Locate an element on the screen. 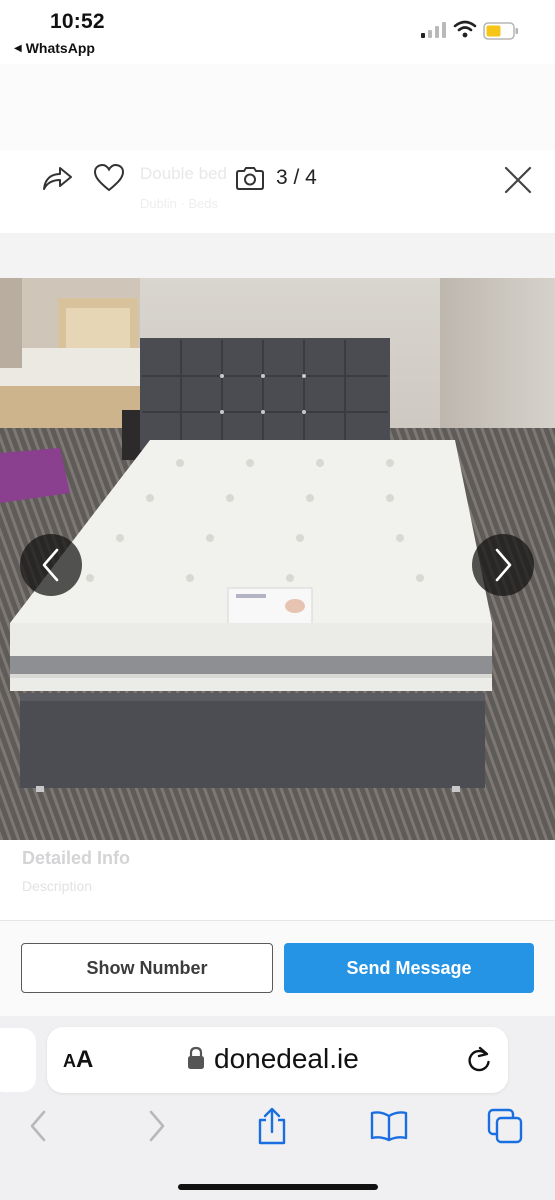 This screenshot has height=1200, width=555. chevron-right-icon is located at coordinates (503, 565).